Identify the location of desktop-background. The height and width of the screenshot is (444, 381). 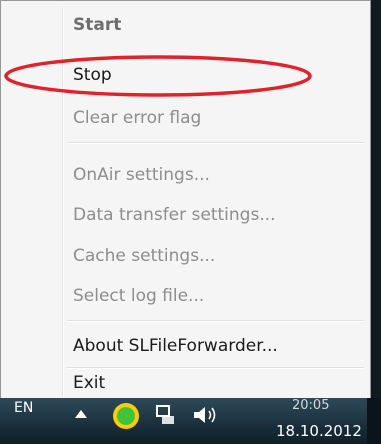
(376, 200).